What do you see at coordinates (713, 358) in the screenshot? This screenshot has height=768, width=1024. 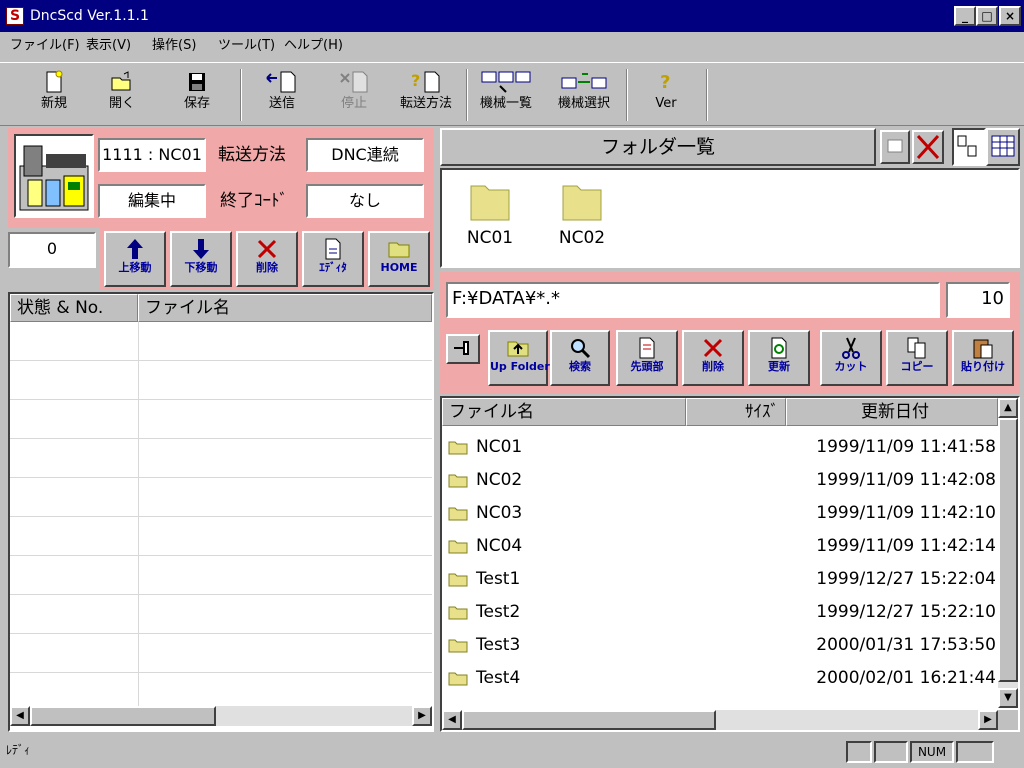 I see `file-delete-button: 削除` at bounding box center [713, 358].